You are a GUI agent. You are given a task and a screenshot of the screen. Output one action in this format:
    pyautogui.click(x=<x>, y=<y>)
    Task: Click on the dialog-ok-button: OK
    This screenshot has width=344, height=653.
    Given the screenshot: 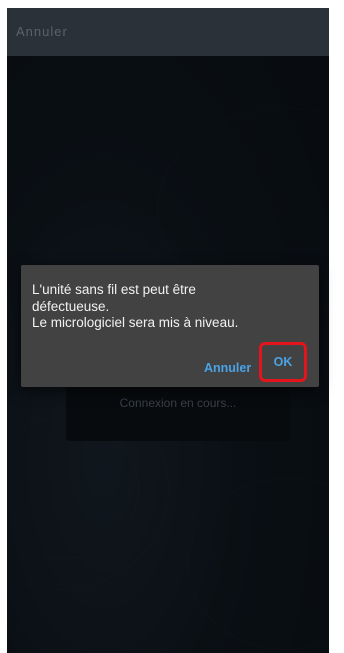 What is the action you would take?
    pyautogui.click(x=283, y=362)
    